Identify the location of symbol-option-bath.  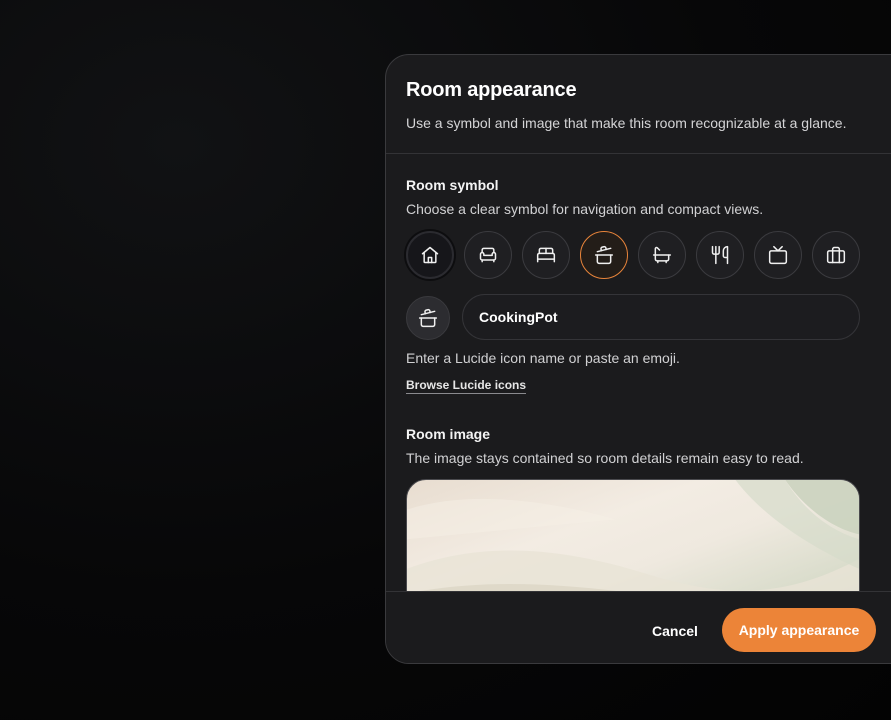
(662, 255).